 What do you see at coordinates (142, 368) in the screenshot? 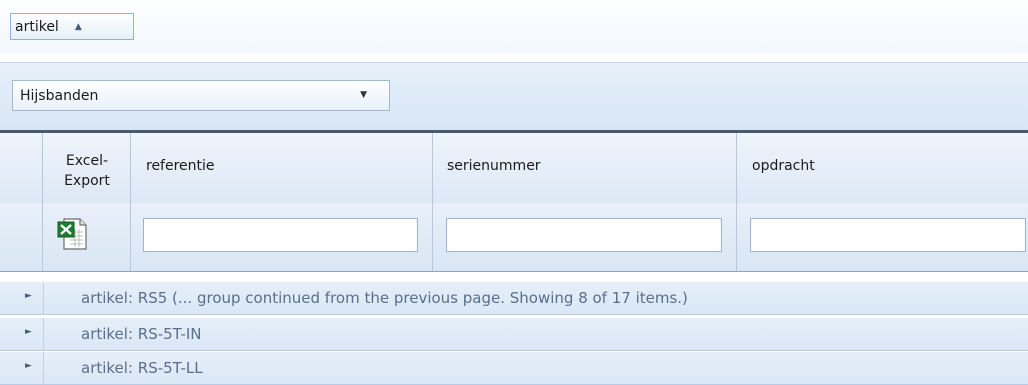
I see `group-row-label: artikel: RS-5T-LL` at bounding box center [142, 368].